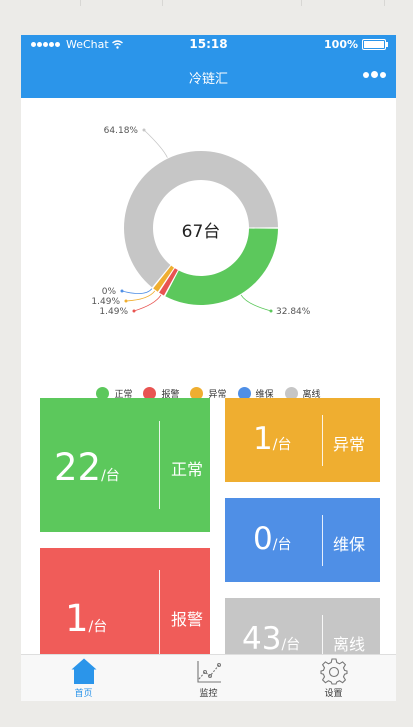 This screenshot has width=413, height=727. I want to click on tile-alarm: 1/台 报警, so click(125, 603).